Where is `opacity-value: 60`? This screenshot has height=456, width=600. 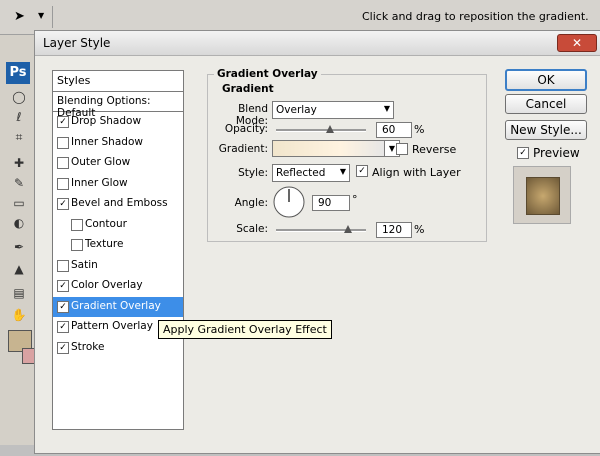 opacity-value: 60 is located at coordinates (389, 130).